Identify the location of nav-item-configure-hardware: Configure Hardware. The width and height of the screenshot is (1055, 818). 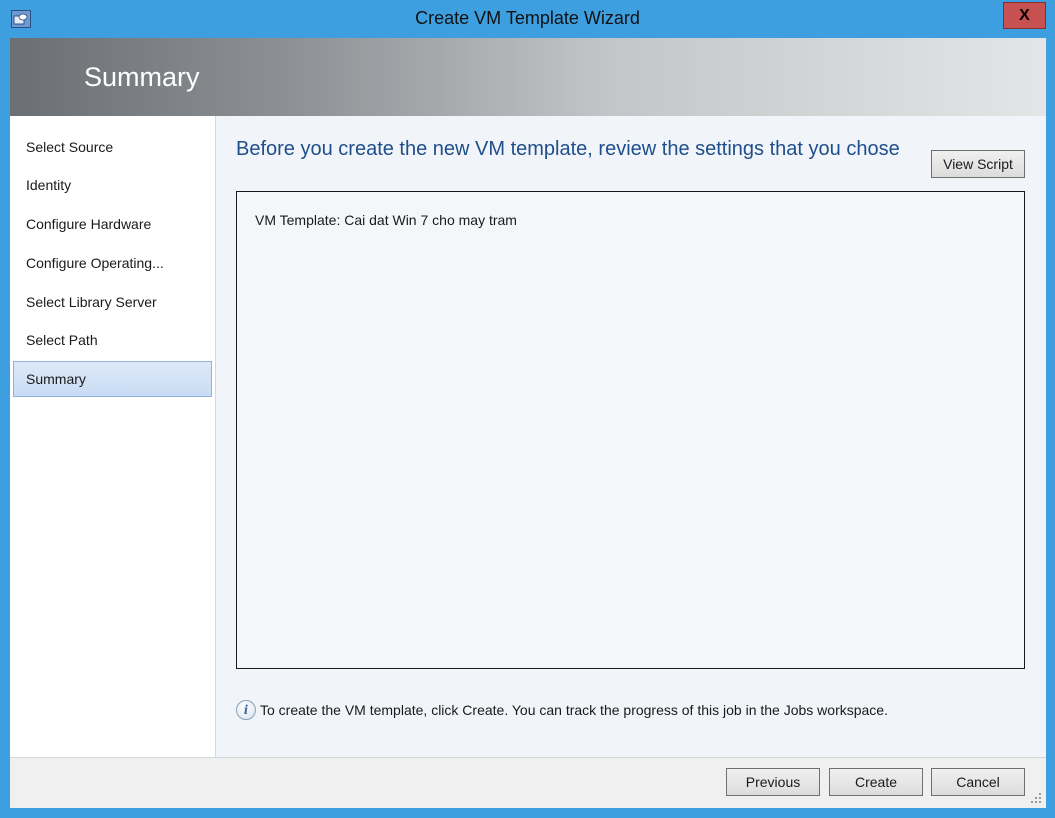
(112, 224).